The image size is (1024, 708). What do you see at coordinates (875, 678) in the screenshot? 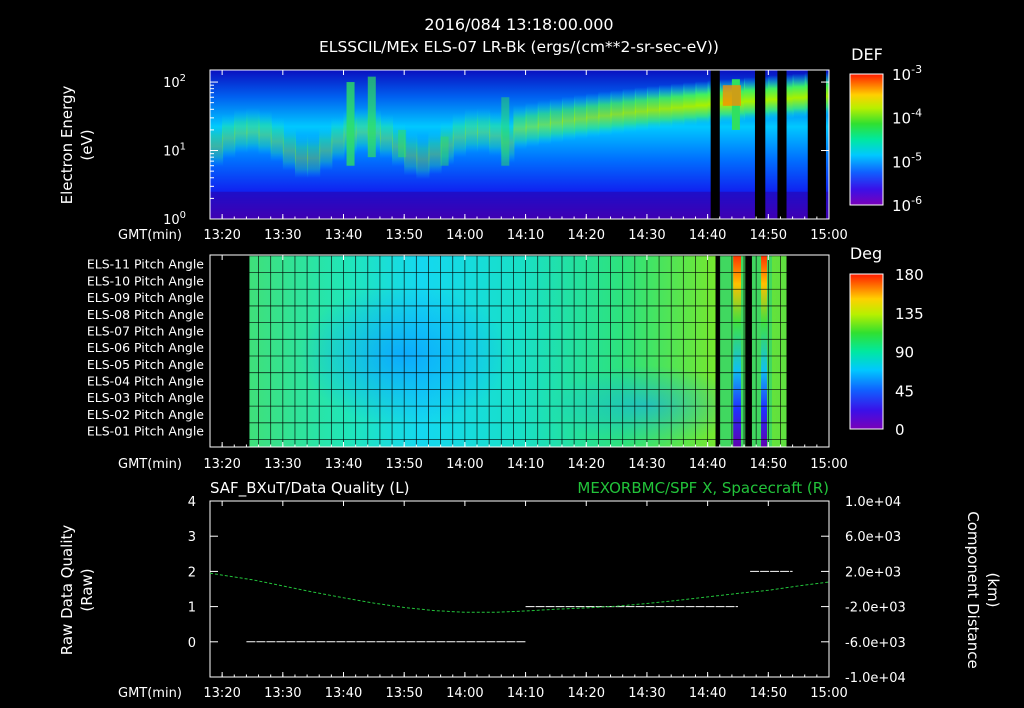
I see `distance-tick-label: -1.0e+04` at bounding box center [875, 678].